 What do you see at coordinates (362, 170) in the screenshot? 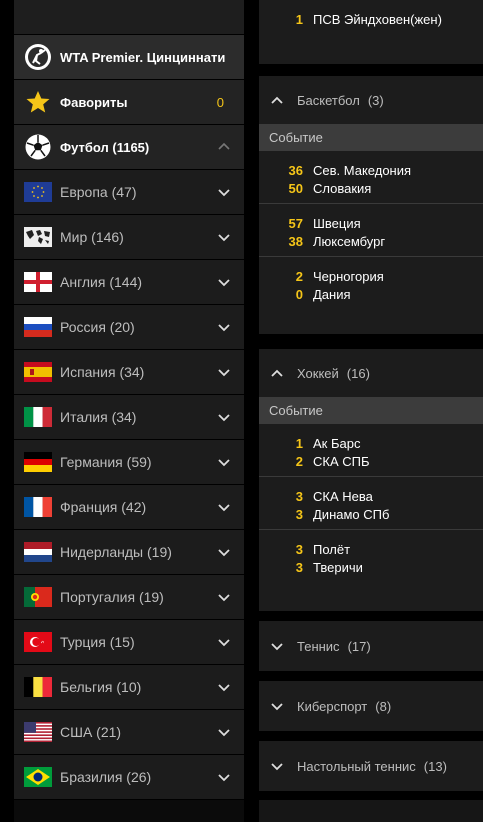
I see `team-name: Сев. Македония` at bounding box center [362, 170].